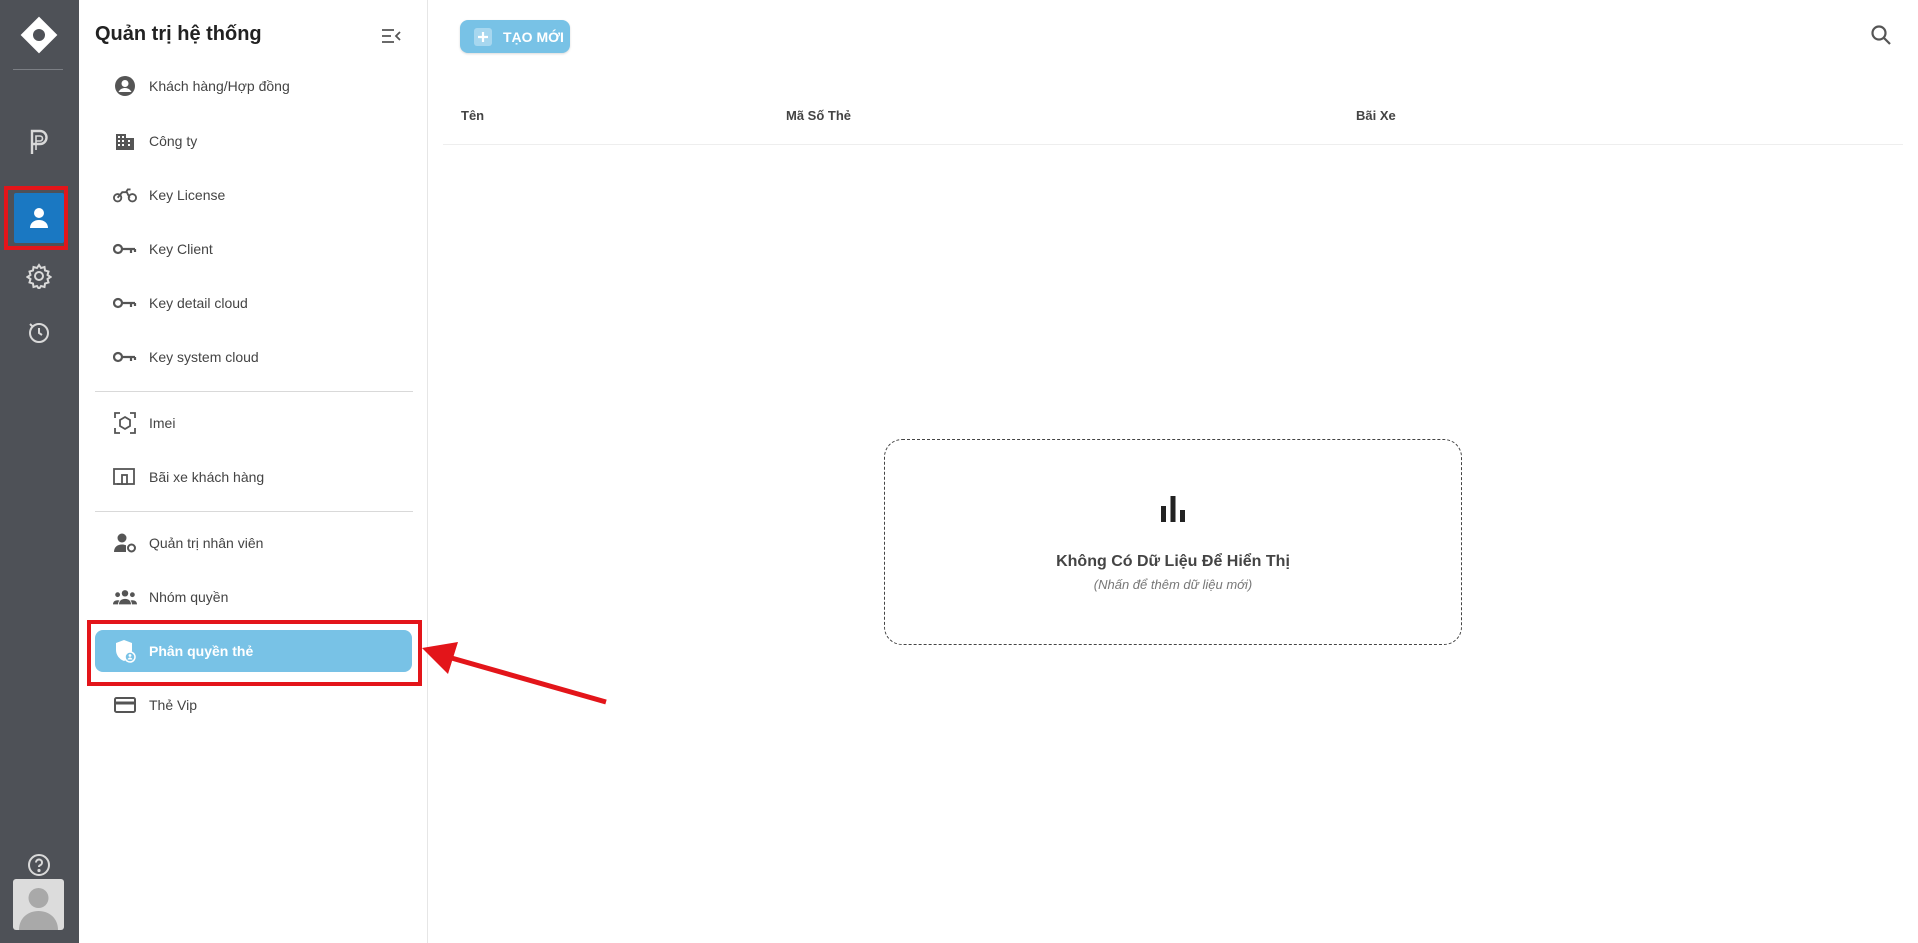 The width and height of the screenshot is (1918, 943). Describe the element at coordinates (1173, 561) in the screenshot. I see `empty-state-title: Không Có Dữ Liệu Để Hiển Thị` at that location.